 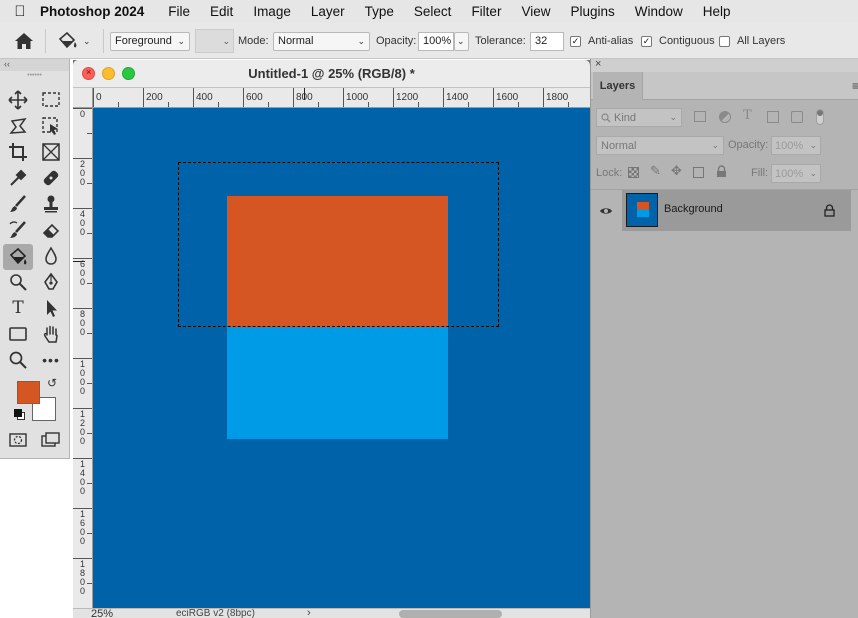 I want to click on menu-select: Select, so click(x=433, y=11).